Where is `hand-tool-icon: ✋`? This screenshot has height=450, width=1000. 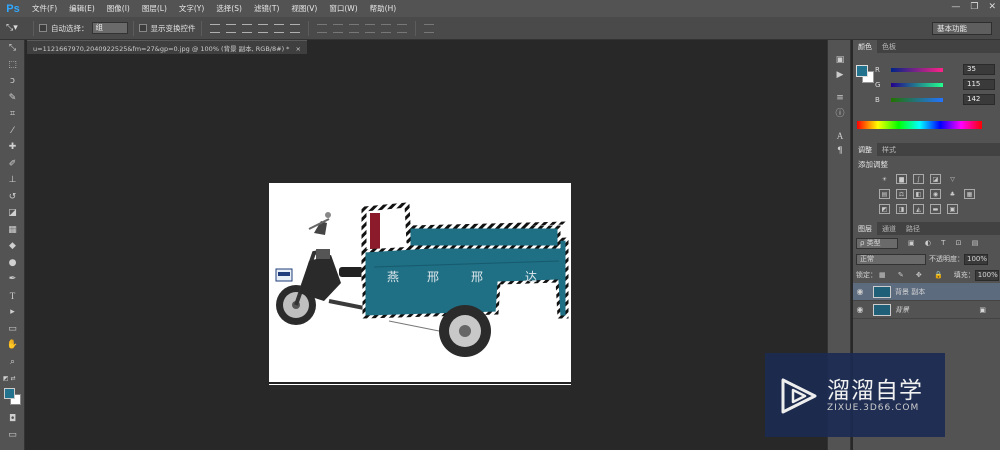
hand-tool-icon: ✋ is located at coordinates (12, 345).